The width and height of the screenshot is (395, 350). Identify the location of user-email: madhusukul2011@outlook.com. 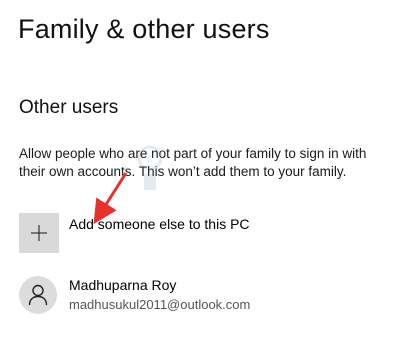
(160, 304).